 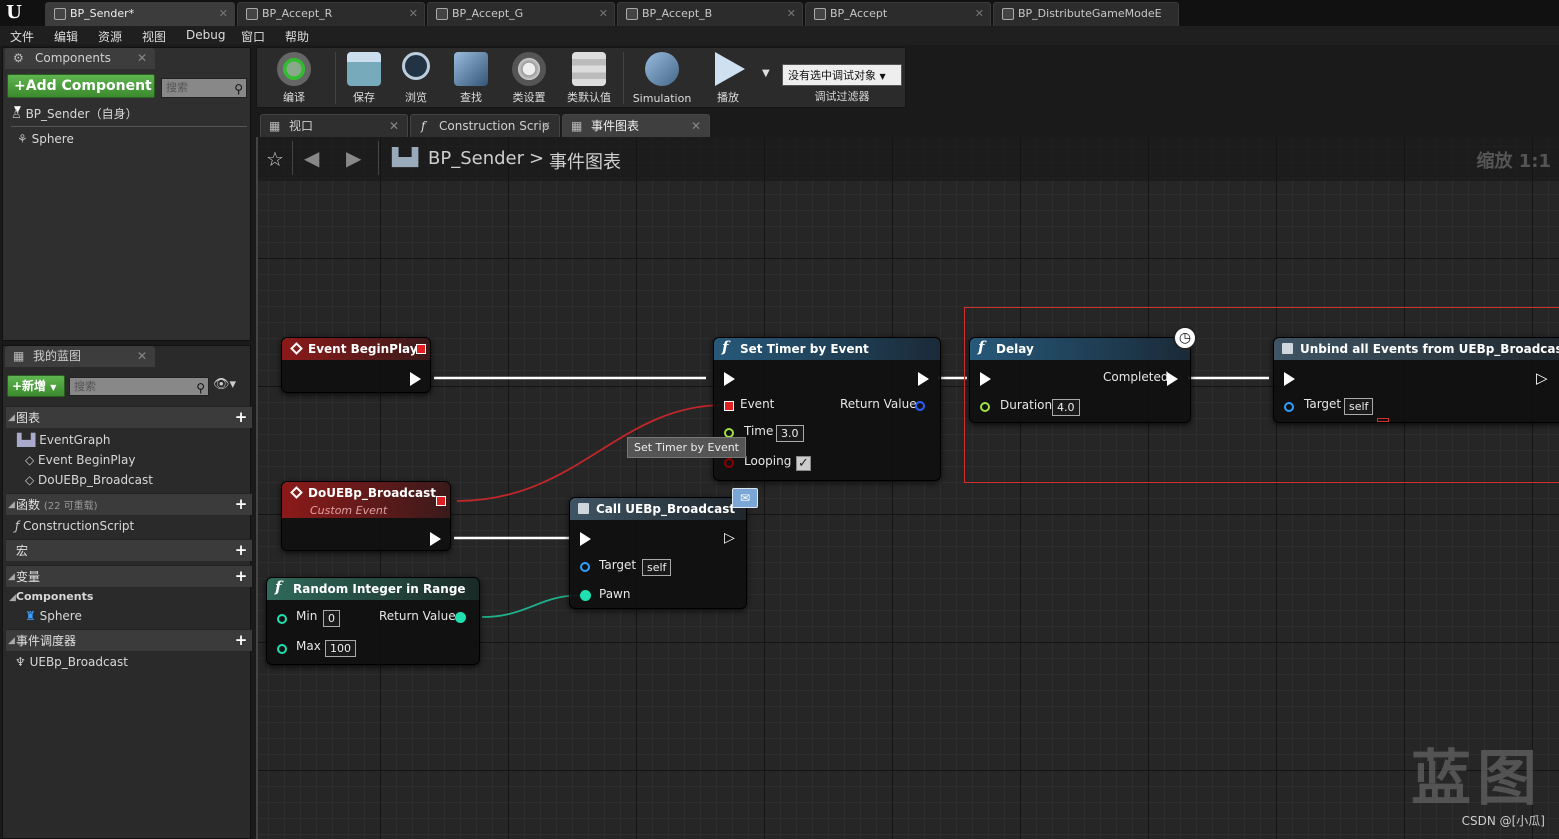 I want to click on components-tab: ⚙ Components ✕, so click(x=80, y=58).